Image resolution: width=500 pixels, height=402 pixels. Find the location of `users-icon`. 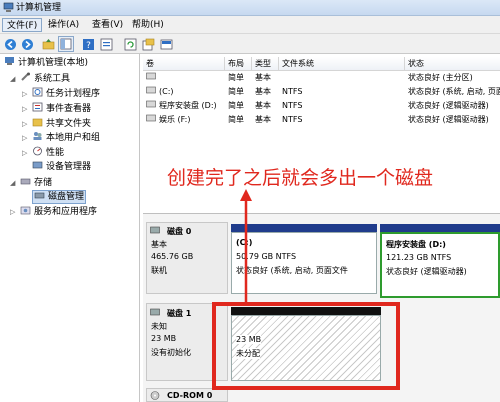

users-icon is located at coordinates (37, 136).